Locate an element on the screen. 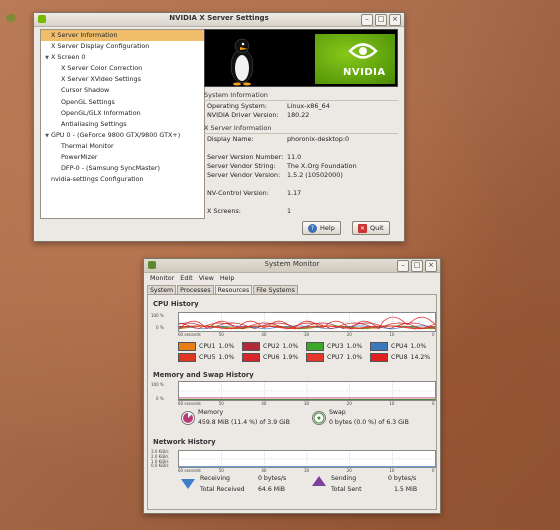 Image resolution: width=560 pixels, height=530 pixels. info-row: Operating System: Linux-x86_64 is located at coordinates (301, 106).